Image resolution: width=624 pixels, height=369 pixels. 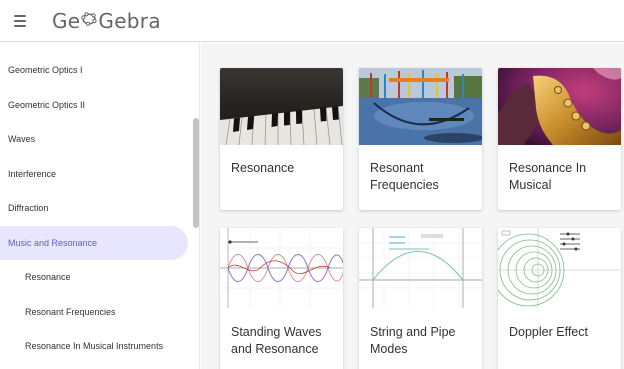 I want to click on card-standing-waves-and-resonance: Standing Waves and Resonance, so click(x=281, y=298).